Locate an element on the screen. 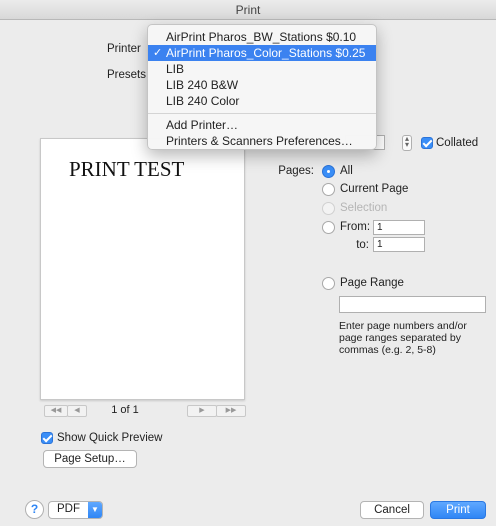 This screenshot has height=526, width=496. presets-label: Presets is located at coordinates (126, 75).